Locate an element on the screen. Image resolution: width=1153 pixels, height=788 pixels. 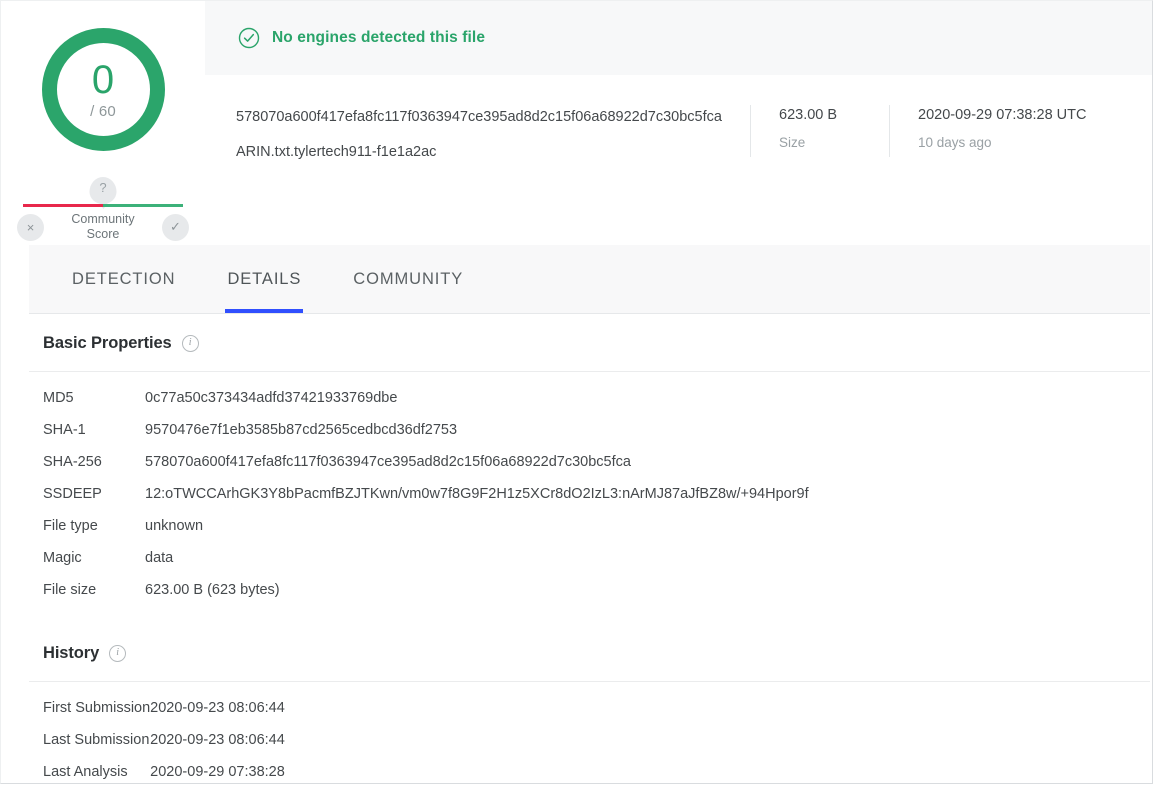
community-score-label-line1: Community is located at coordinates (103, 219).